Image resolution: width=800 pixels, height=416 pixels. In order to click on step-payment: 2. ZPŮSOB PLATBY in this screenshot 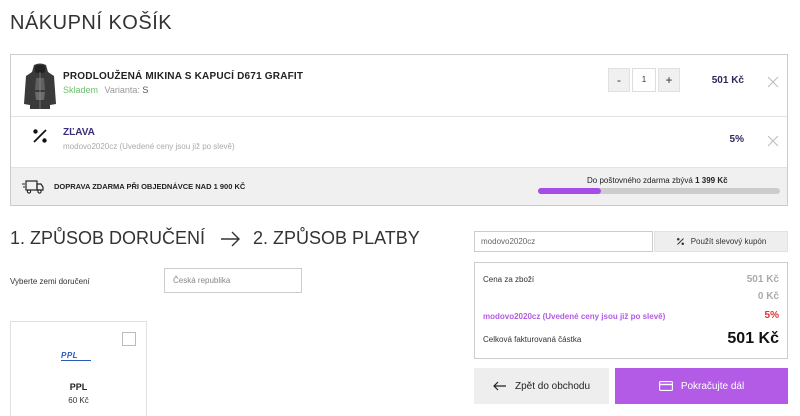, I will do `click(336, 238)`.